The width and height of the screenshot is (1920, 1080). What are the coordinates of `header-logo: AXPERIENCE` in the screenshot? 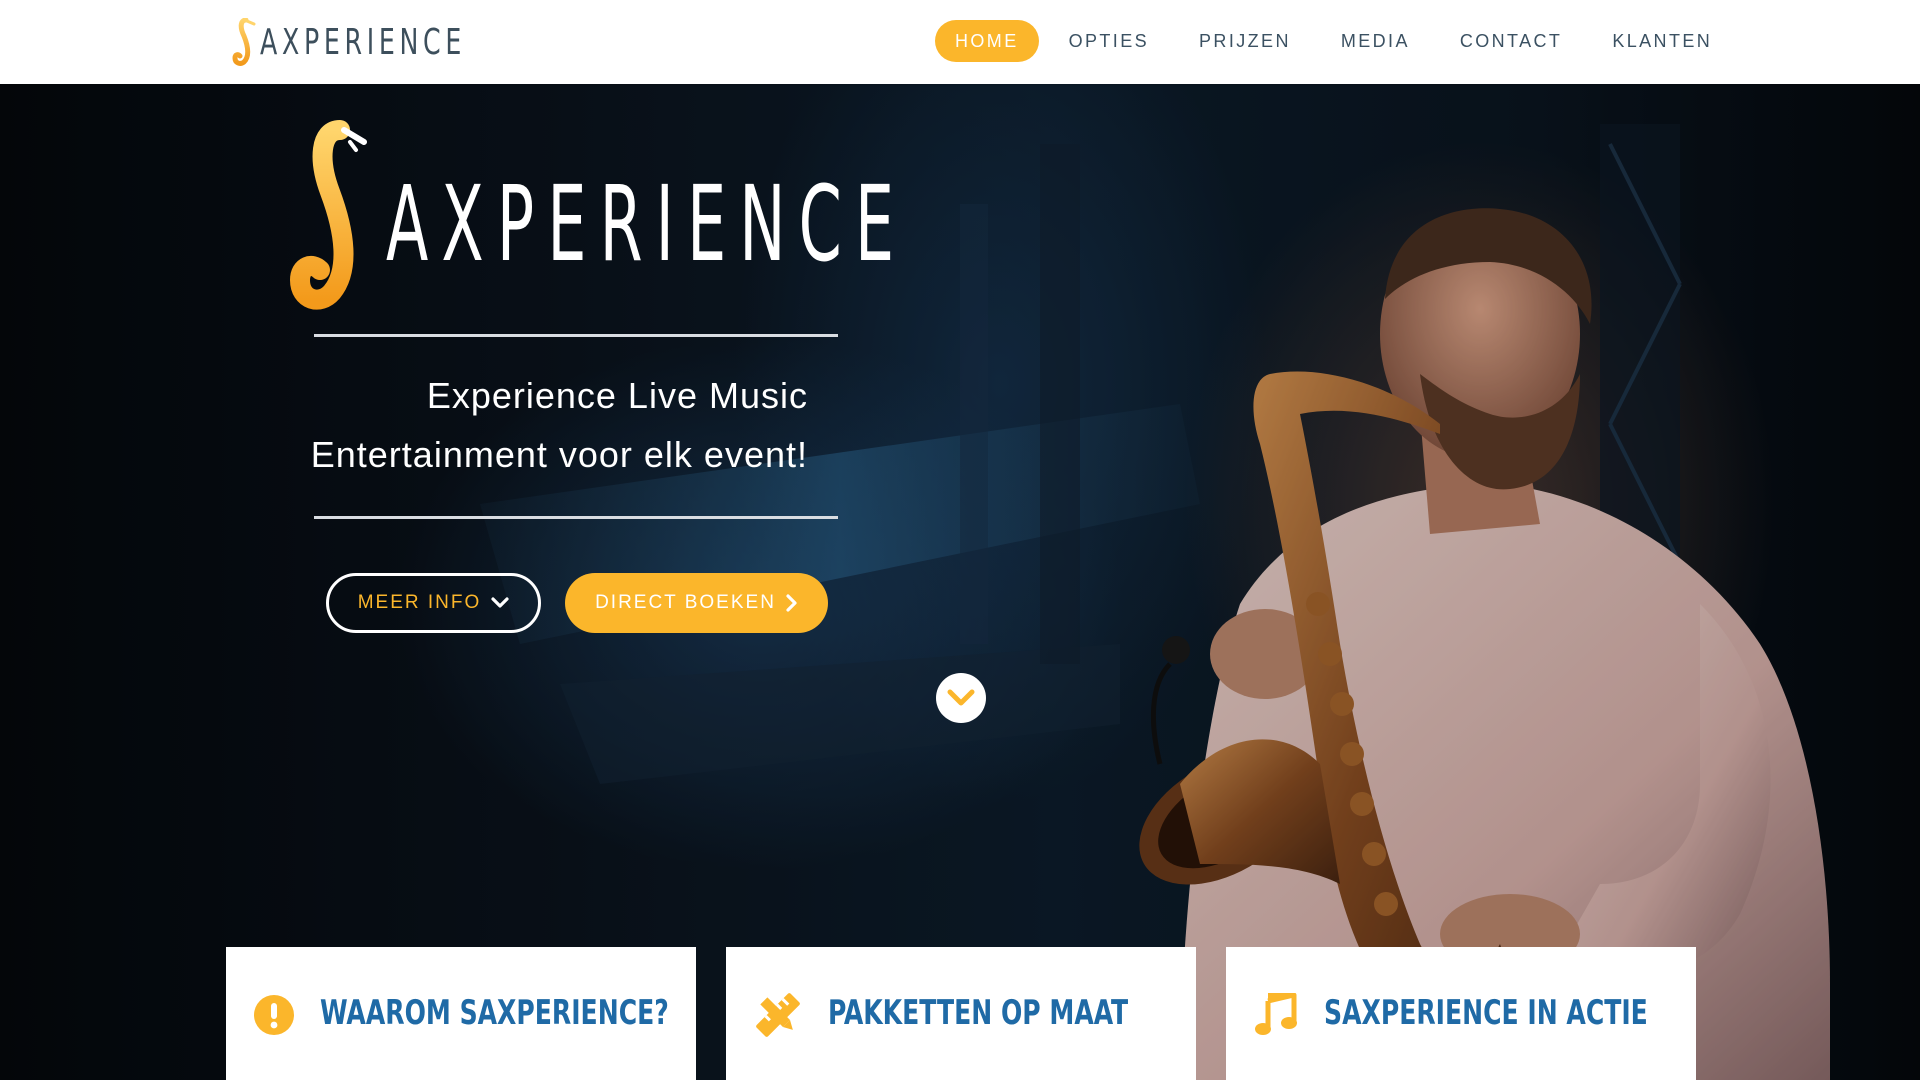 It's located at (378, 42).